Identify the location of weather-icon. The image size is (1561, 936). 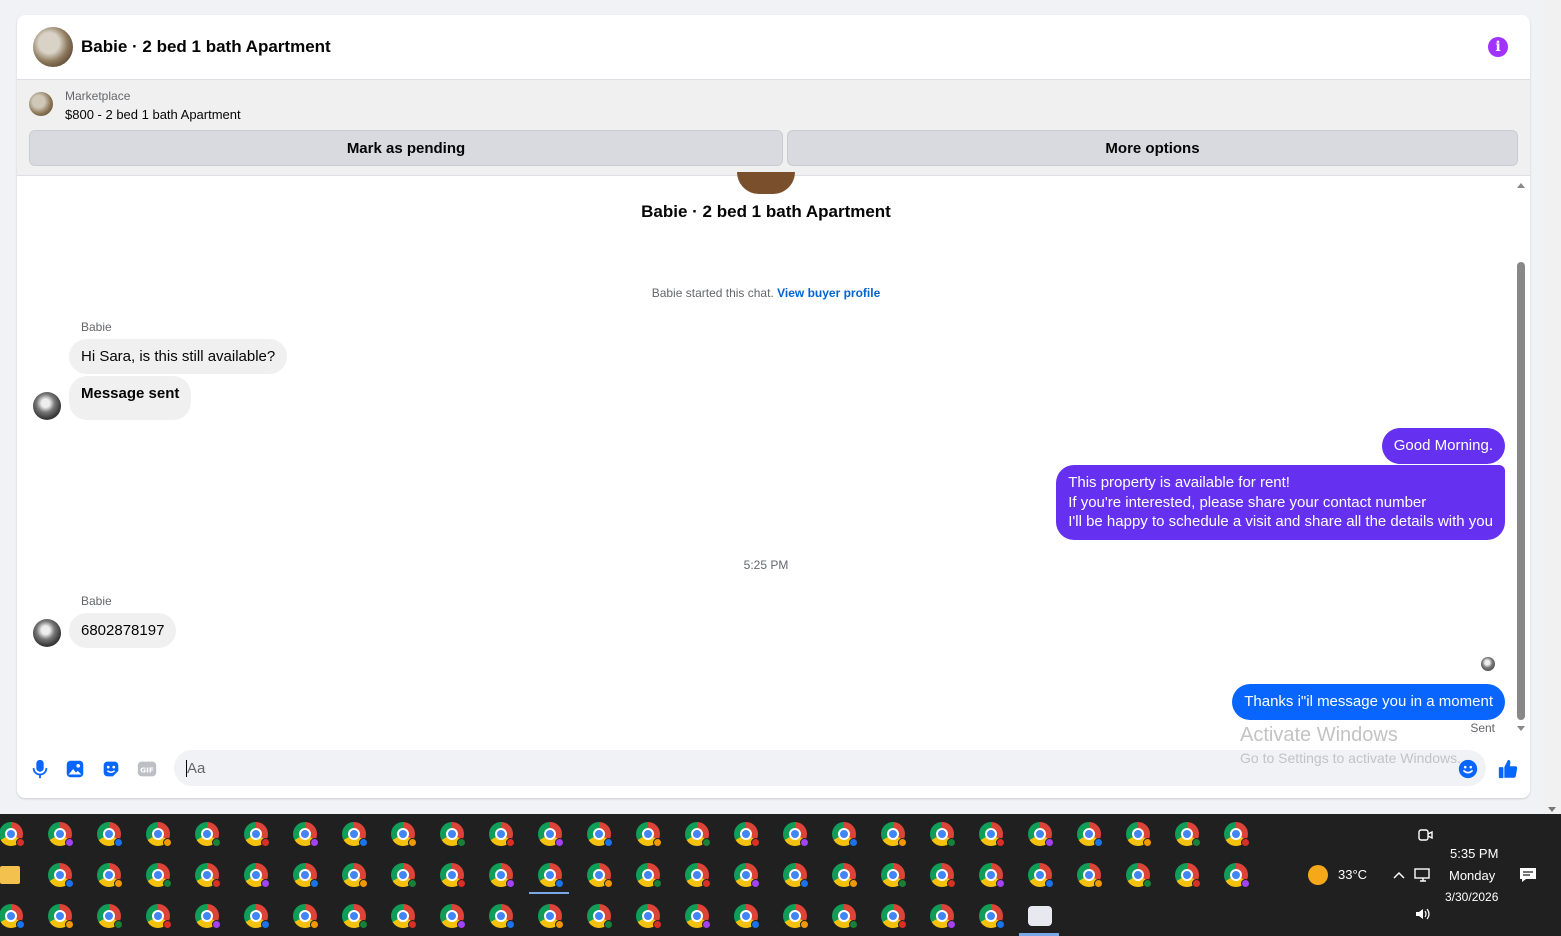
(1318, 875).